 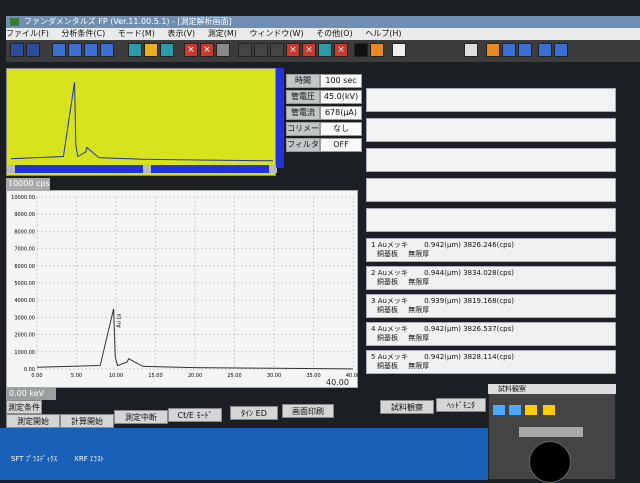 What do you see at coordinates (491, 306) in the screenshot?
I see `result-row: 3 Auメッキ 0.939(μm) 3819.168(cps) 銅基板 無限厚` at bounding box center [491, 306].